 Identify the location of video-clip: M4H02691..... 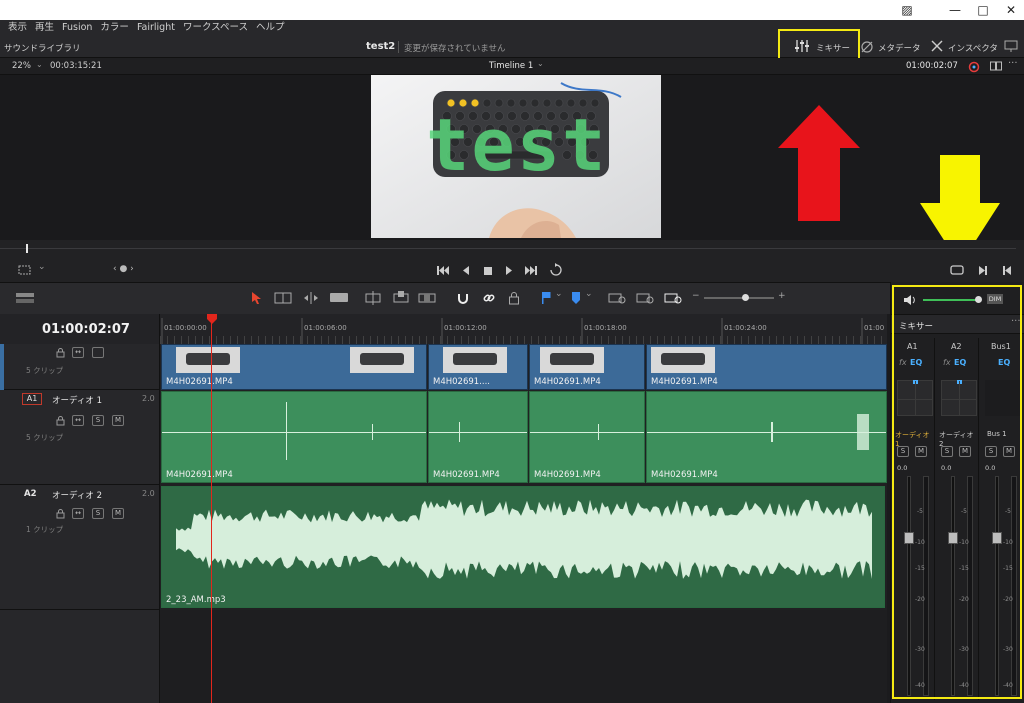
(478, 367).